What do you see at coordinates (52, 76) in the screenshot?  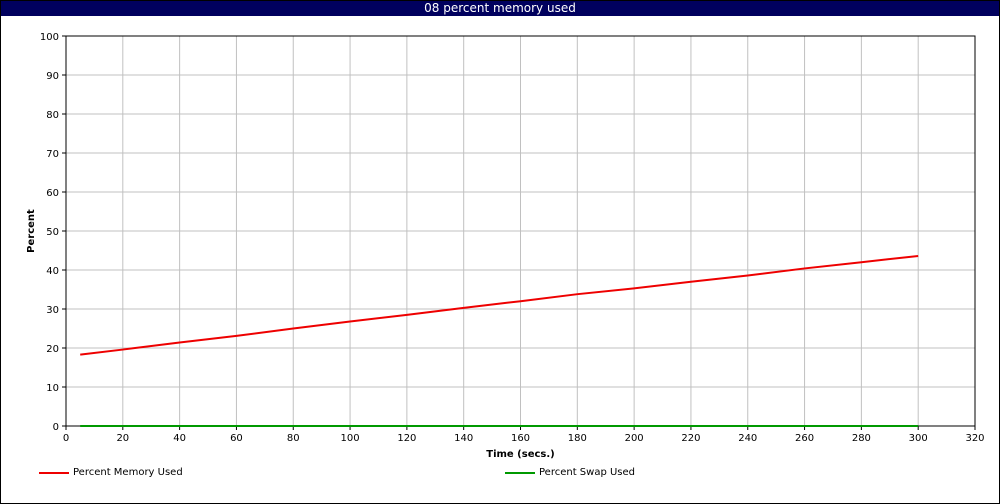 I see `y-tick-label: 90` at bounding box center [52, 76].